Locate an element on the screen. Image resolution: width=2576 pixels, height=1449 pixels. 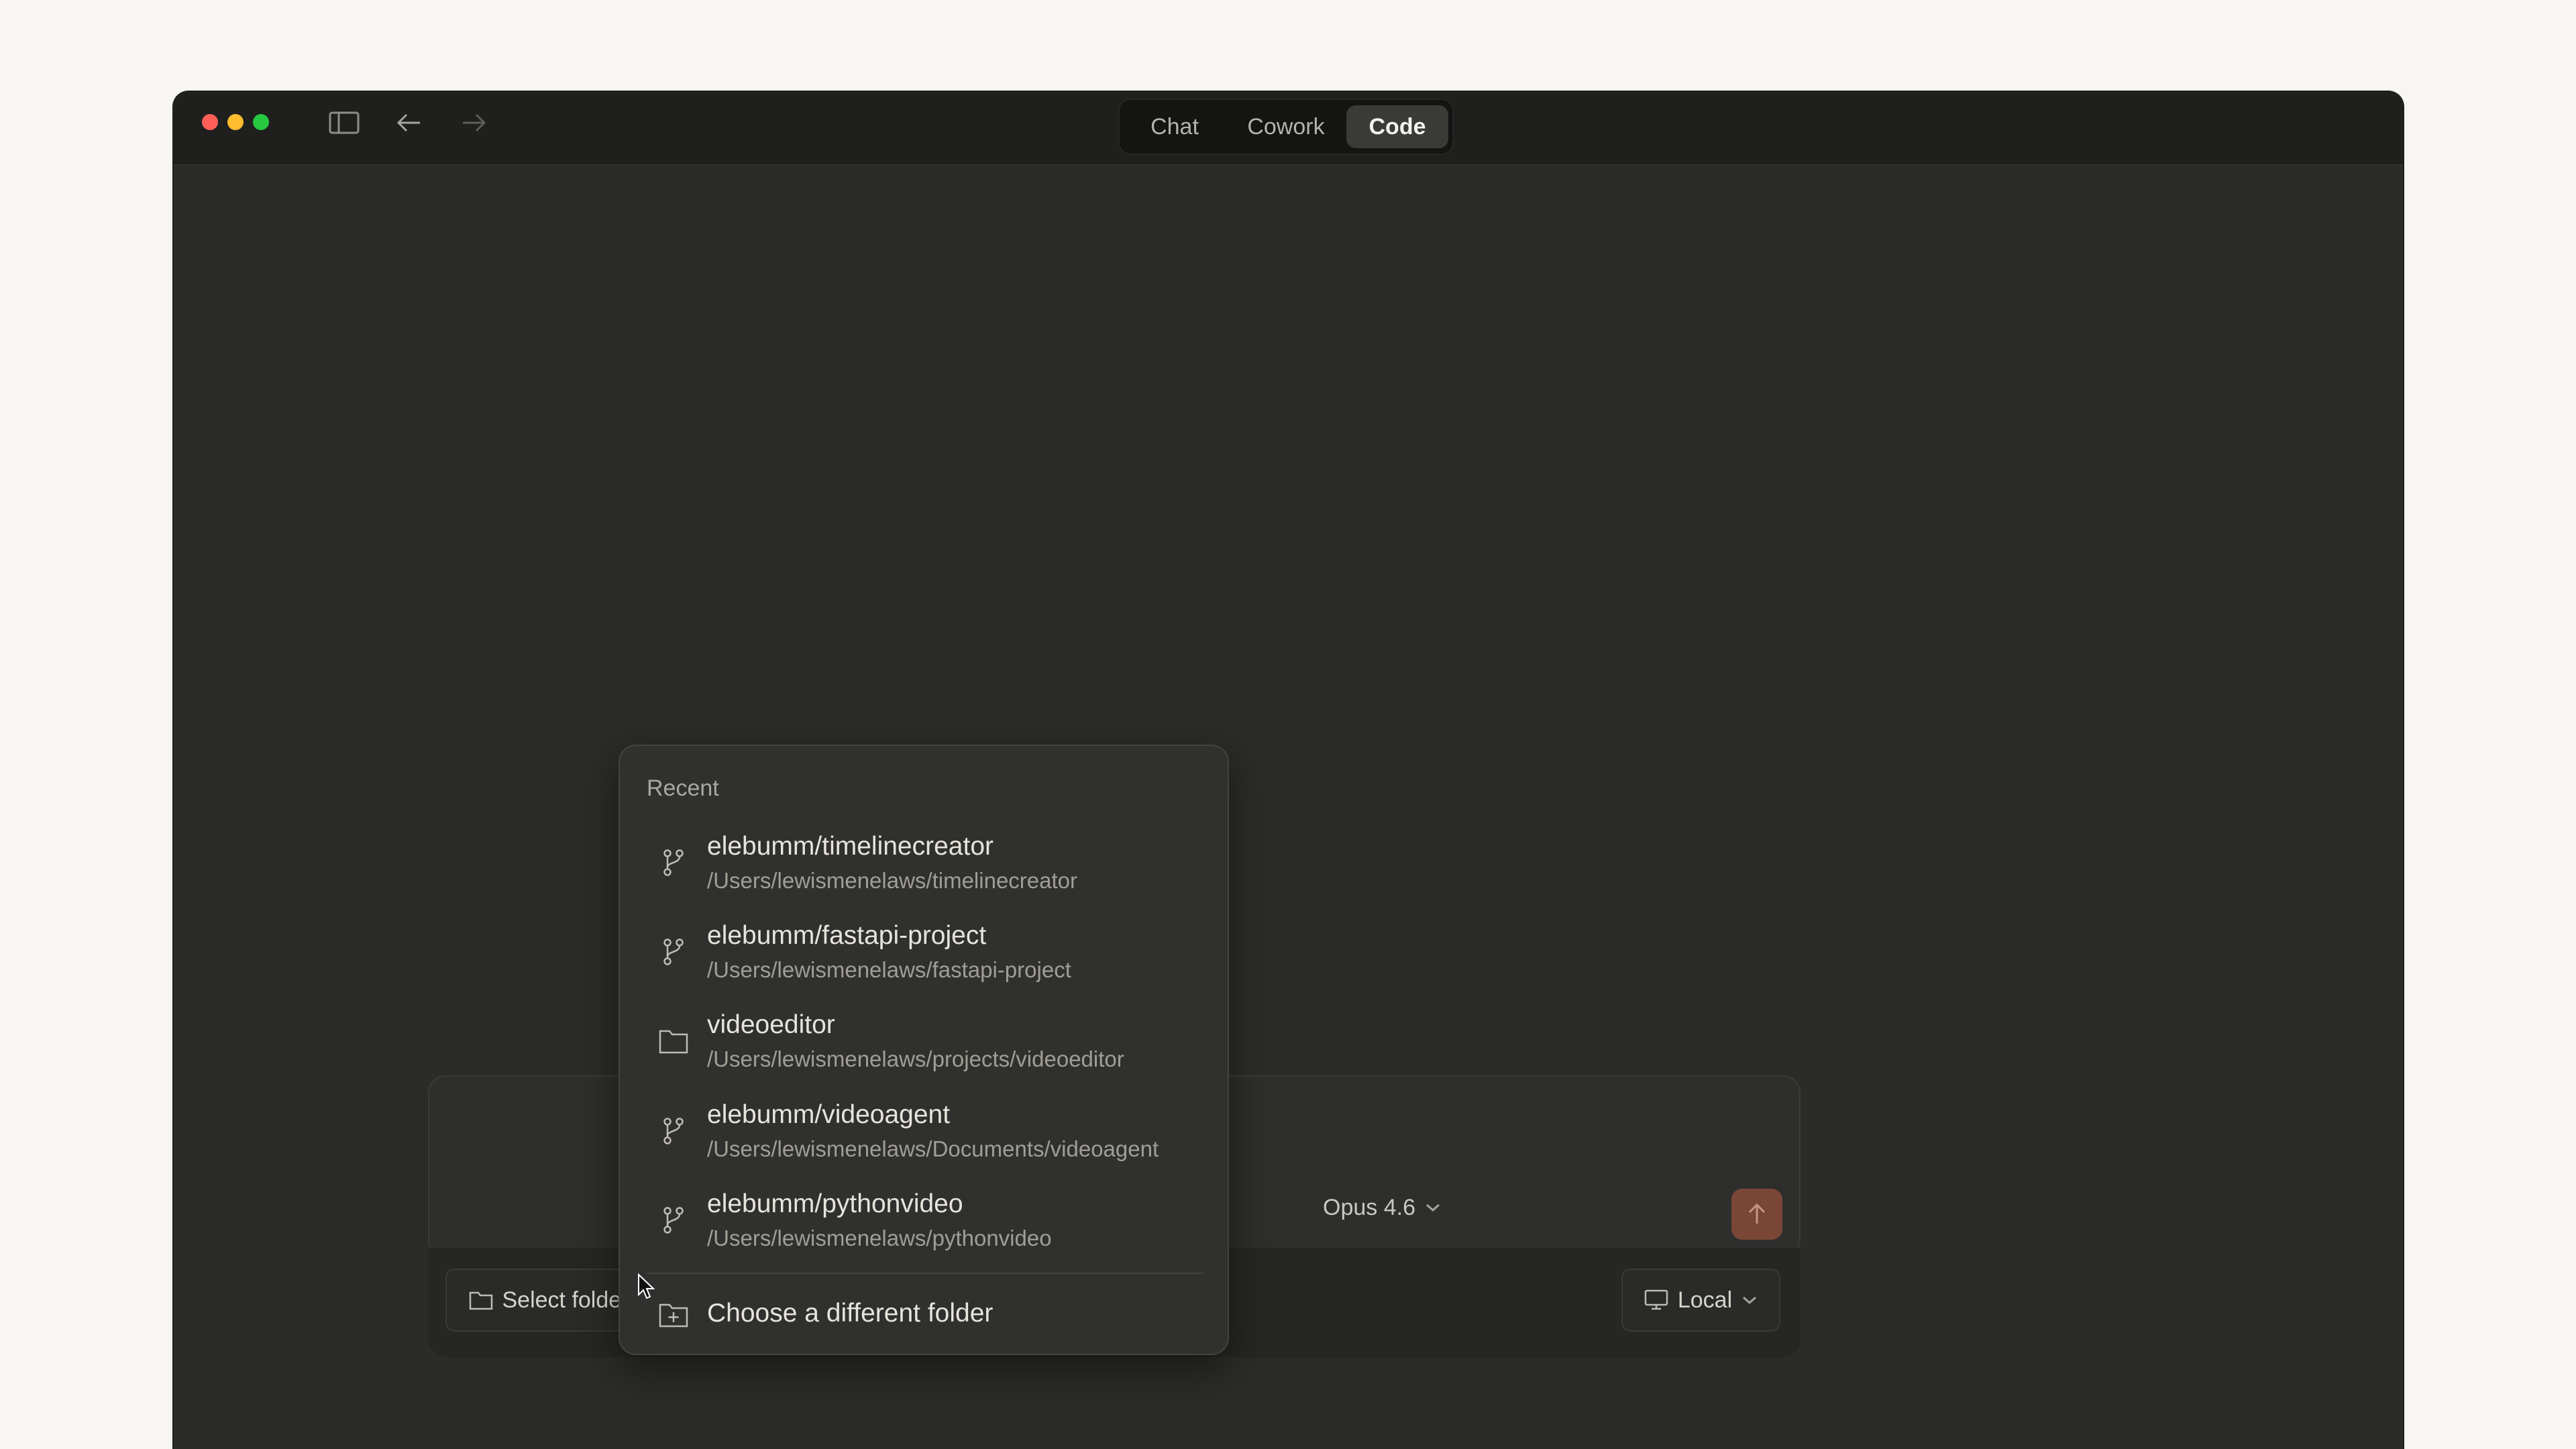
title-bar: Chat Cowork Code is located at coordinates (1288, 129).